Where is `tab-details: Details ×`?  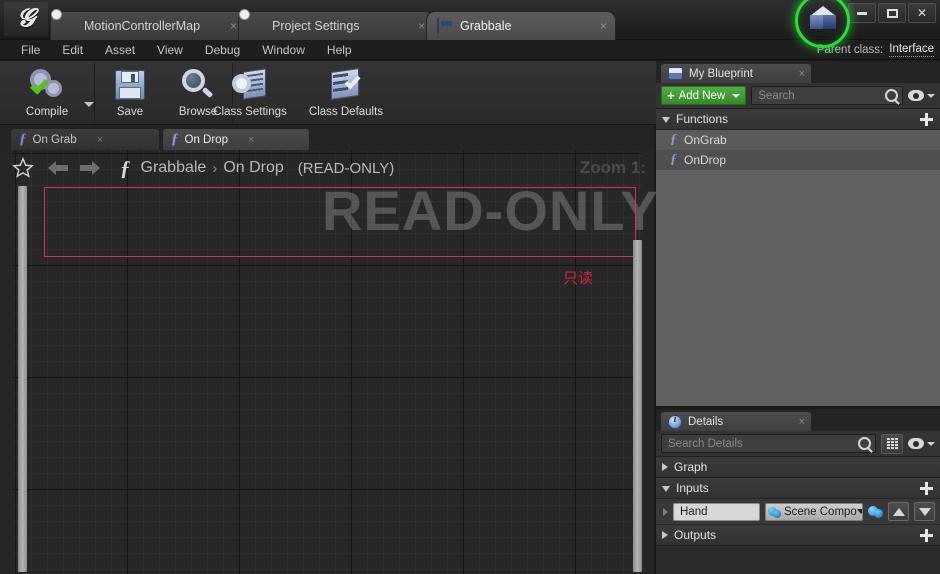
tab-details: Details × is located at coordinates (736, 421).